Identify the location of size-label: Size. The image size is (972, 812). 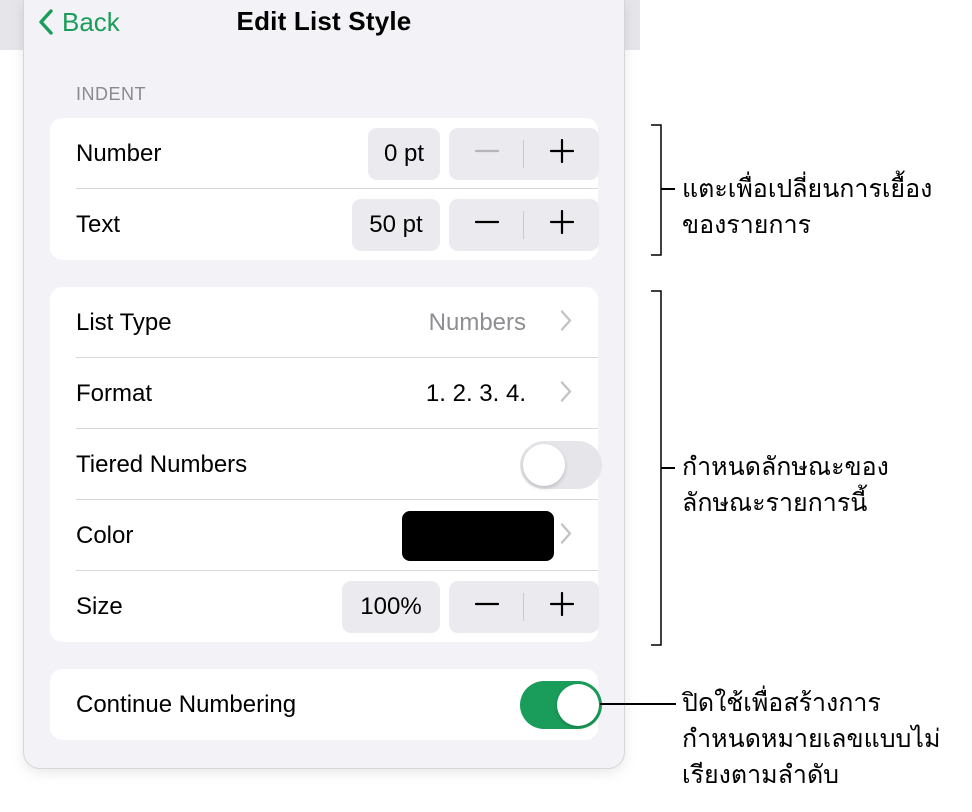
(99, 606).